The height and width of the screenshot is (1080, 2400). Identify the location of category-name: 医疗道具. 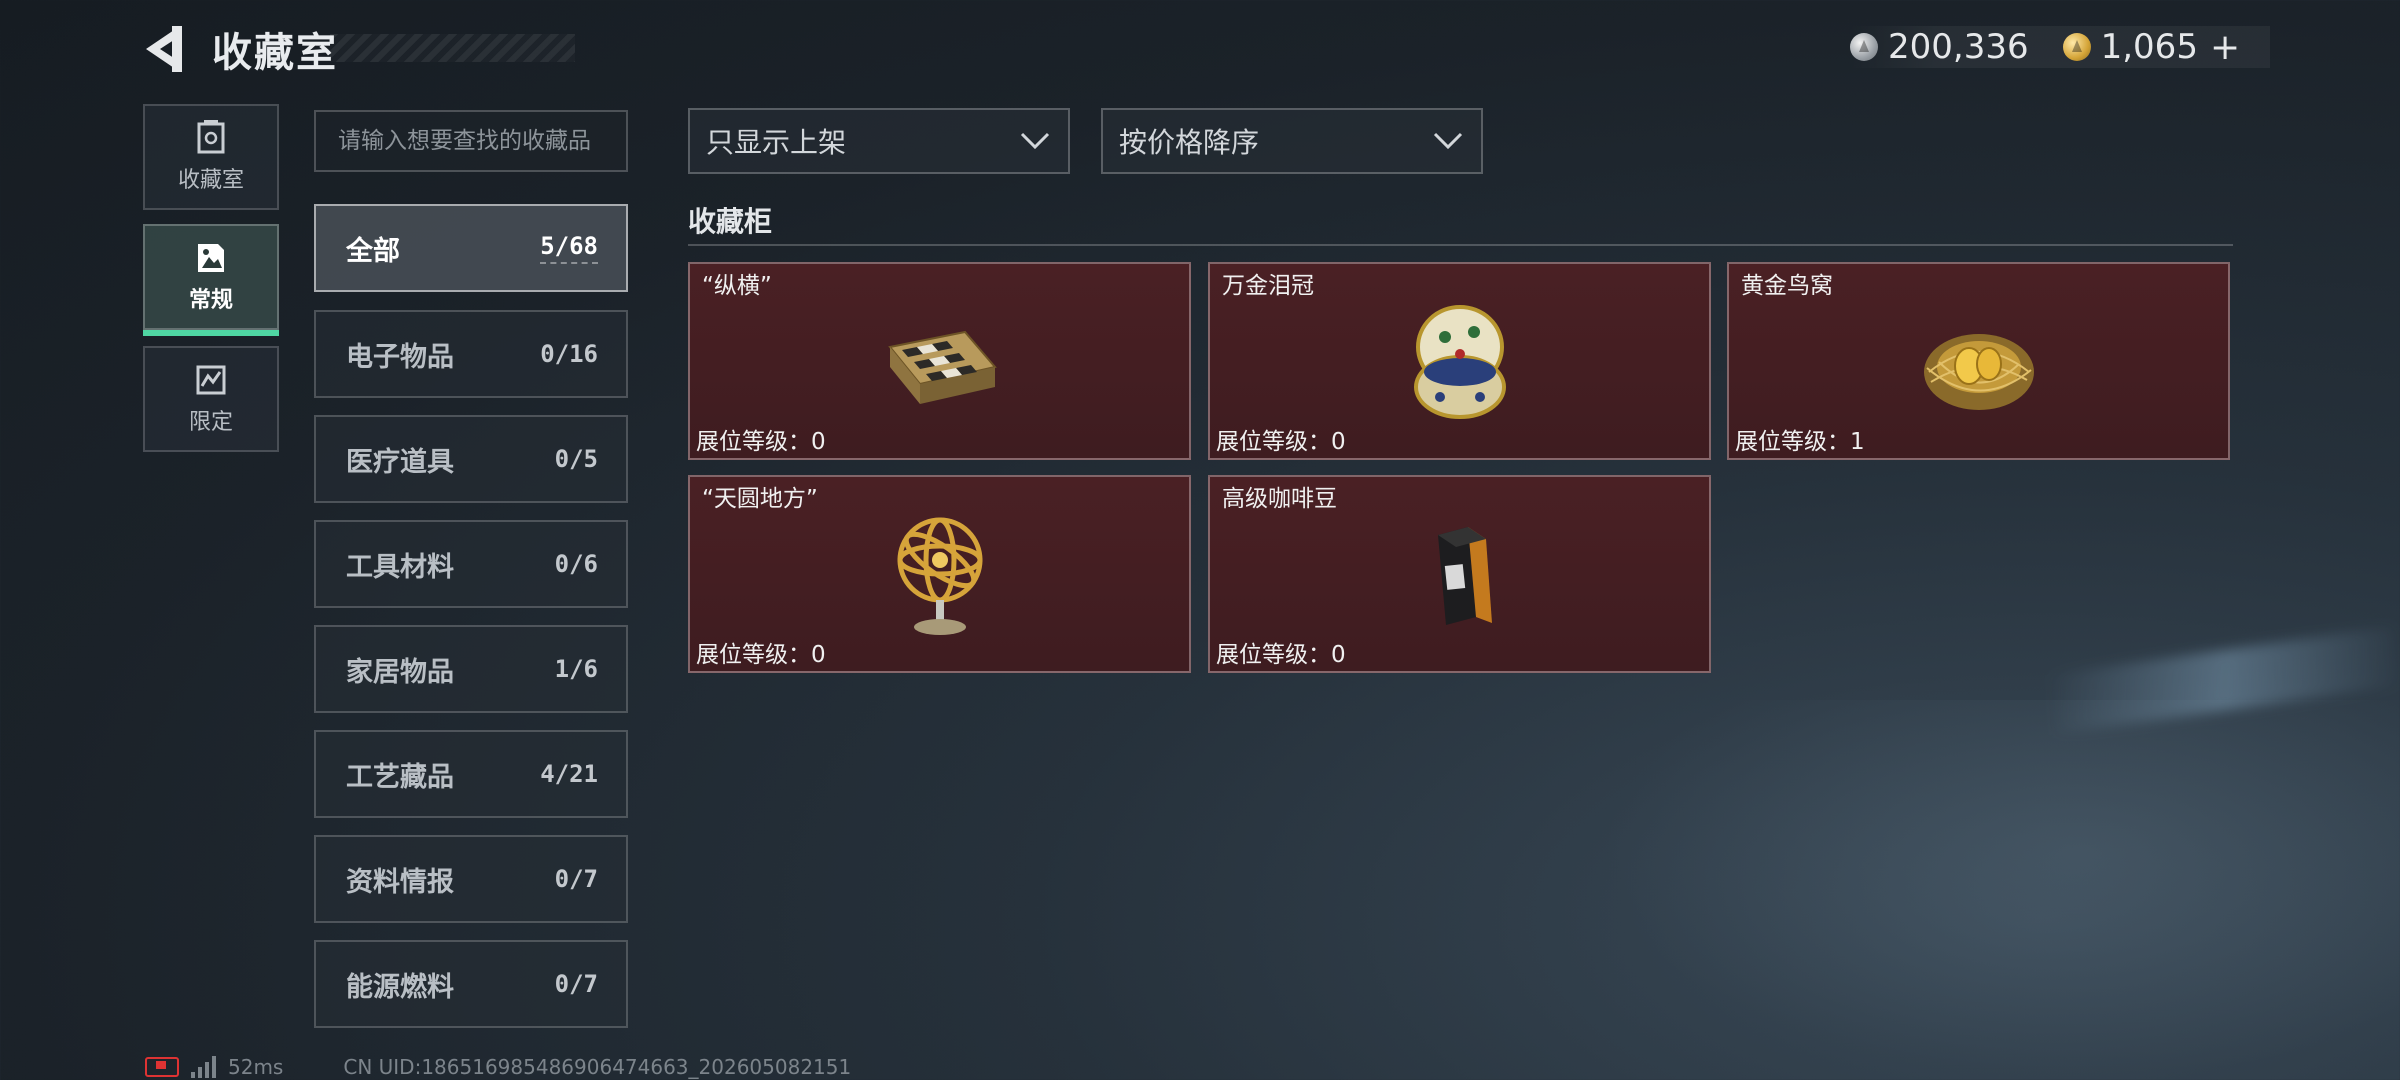
(400, 462).